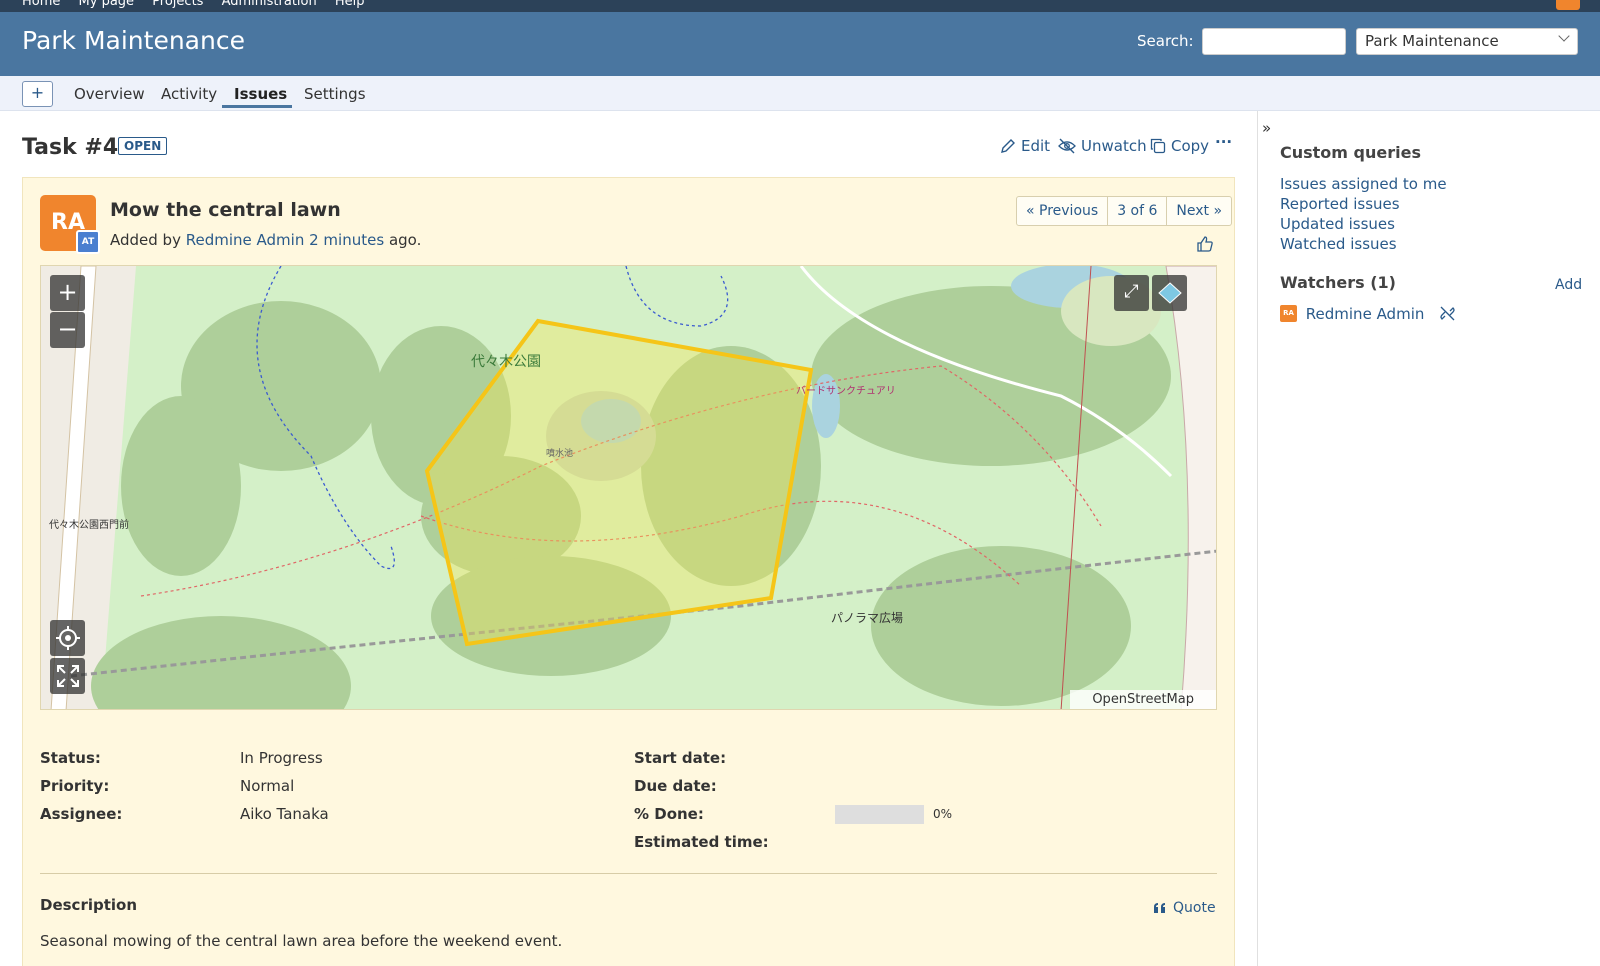  What do you see at coordinates (1205, 244) in the screenshot?
I see `thumbs-up-icon` at bounding box center [1205, 244].